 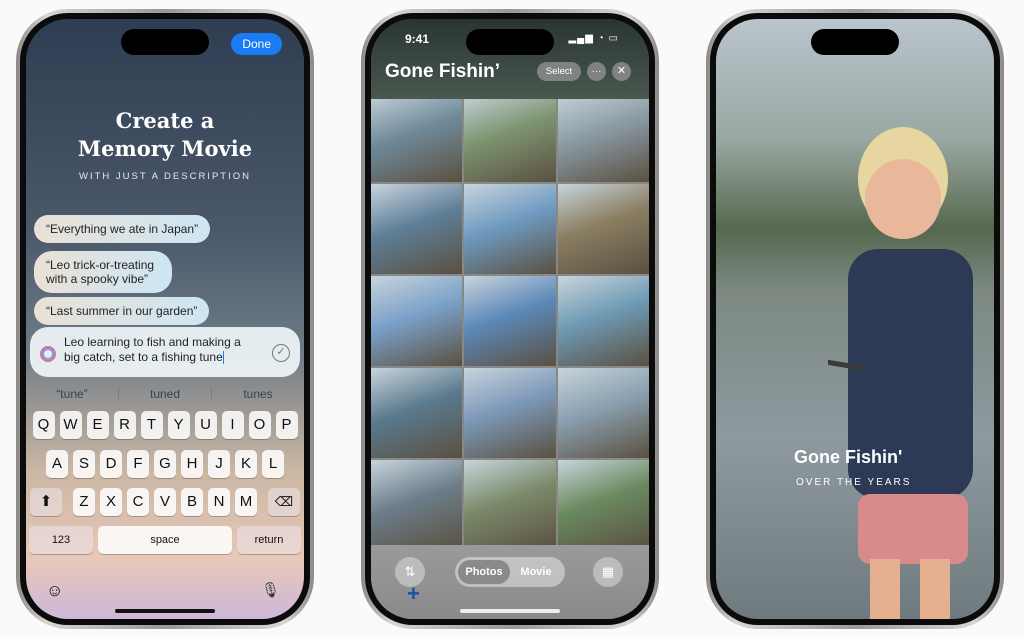 I want to click on key-m: M, so click(x=246, y=502).